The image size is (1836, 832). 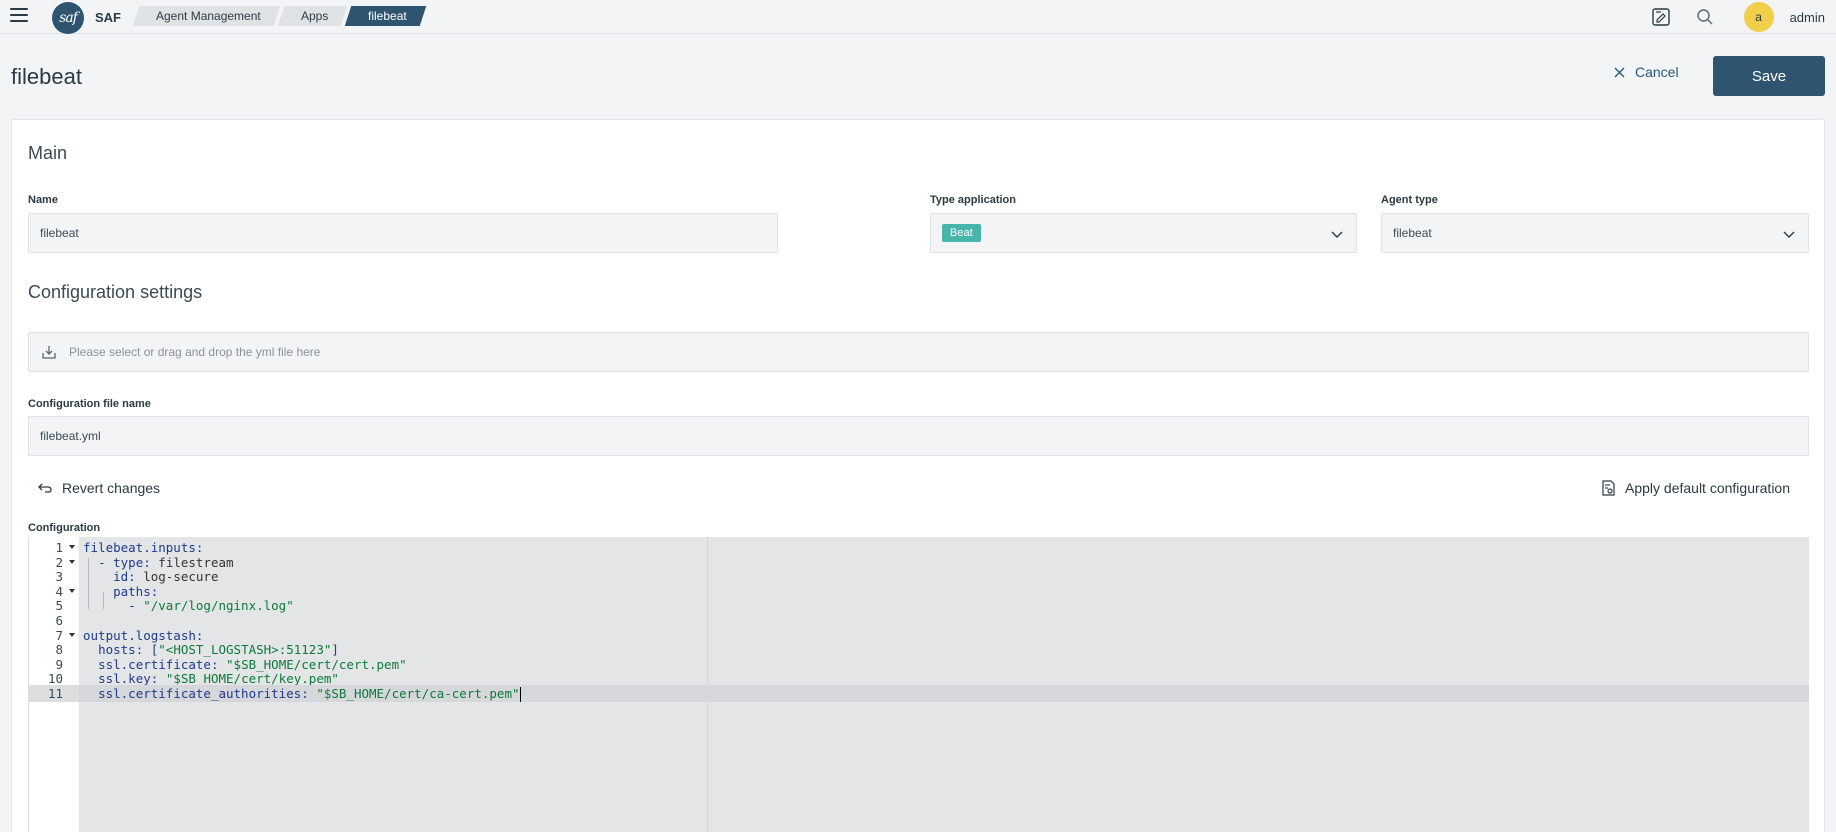 I want to click on configuration-file-name-input, so click(x=924, y=436).